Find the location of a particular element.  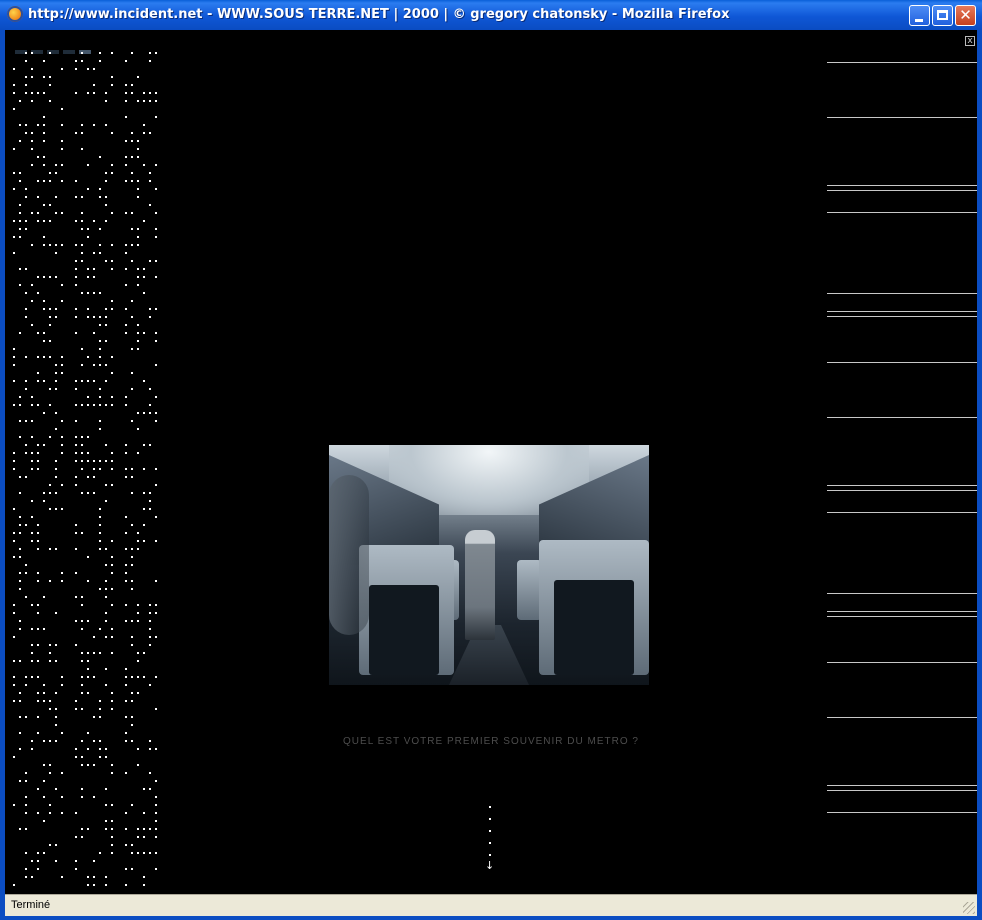

minimize-button is located at coordinates (919, 15).